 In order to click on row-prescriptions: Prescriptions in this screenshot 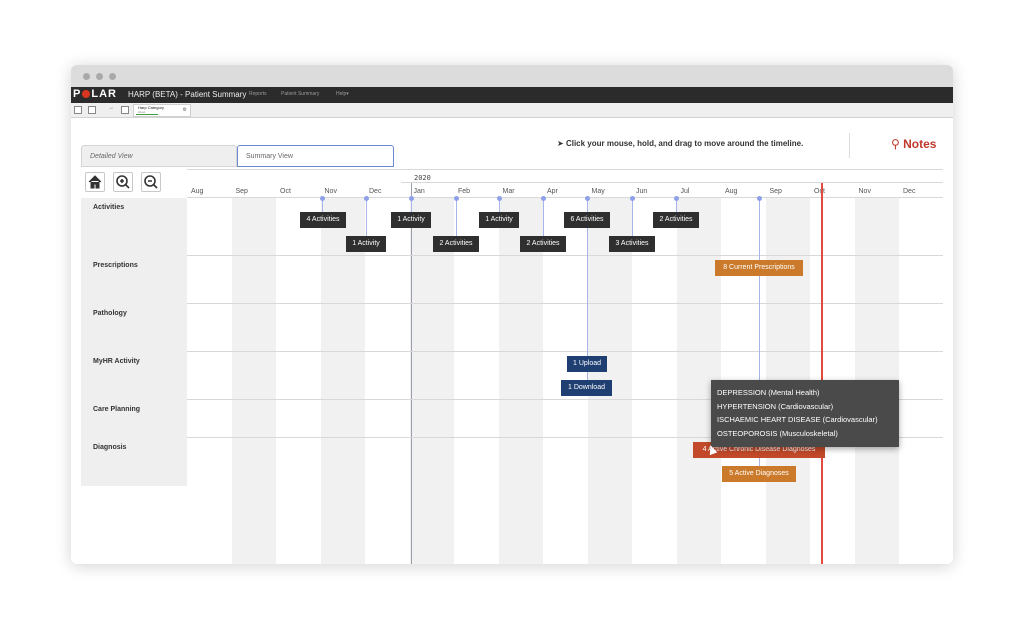, I will do `click(134, 280)`.